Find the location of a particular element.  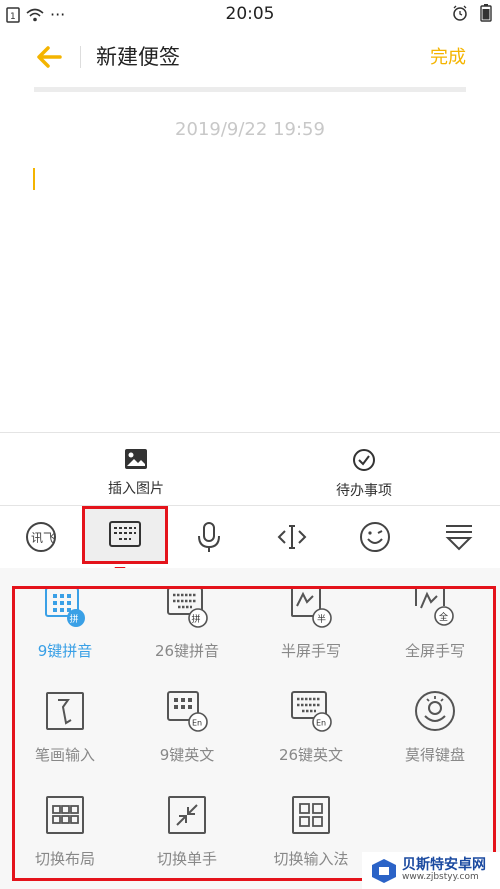

keyboard-toolbar: 讯飞 is located at coordinates (250, 537).